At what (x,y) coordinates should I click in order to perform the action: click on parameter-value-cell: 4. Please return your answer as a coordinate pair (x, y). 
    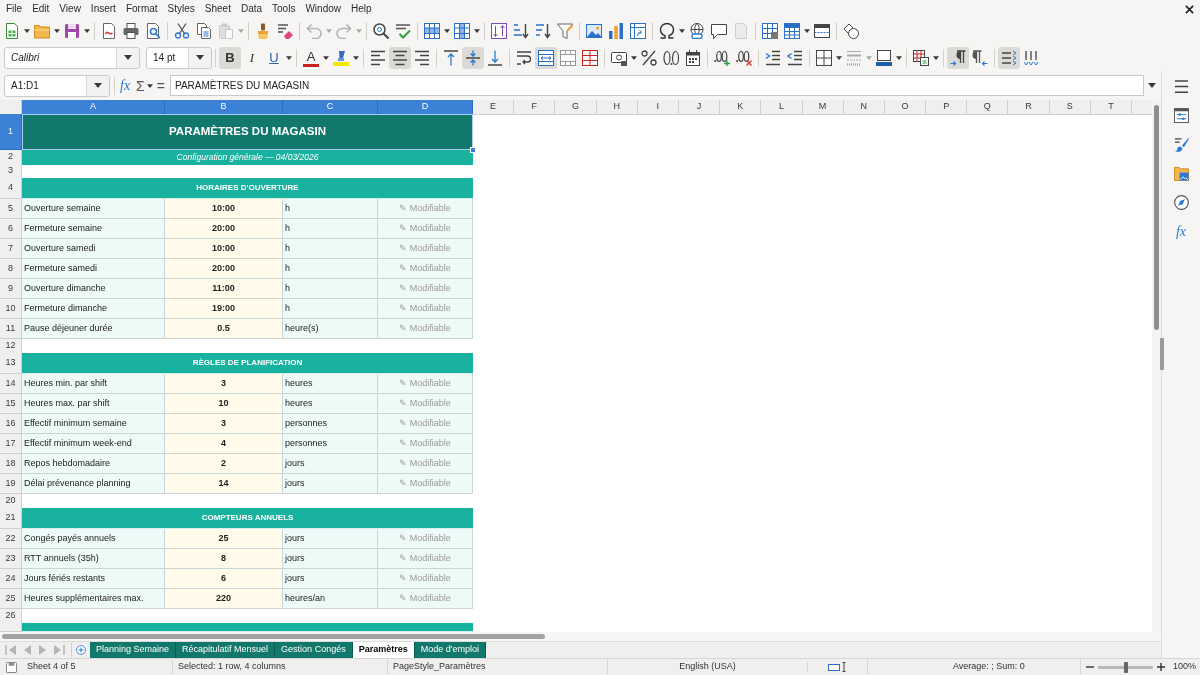
    Looking at the image, I should click on (224, 444).